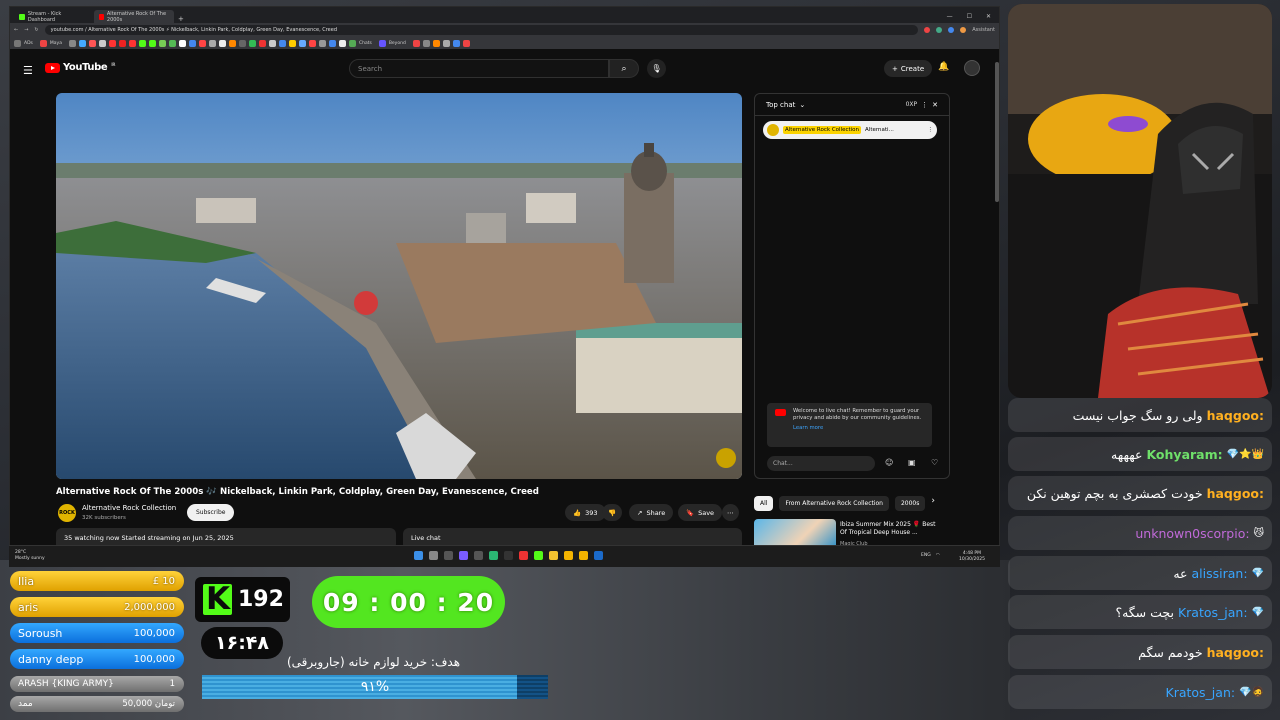 The image size is (1280, 720). What do you see at coordinates (910, 503) in the screenshot?
I see `chip-2000s: 2000s` at bounding box center [910, 503].